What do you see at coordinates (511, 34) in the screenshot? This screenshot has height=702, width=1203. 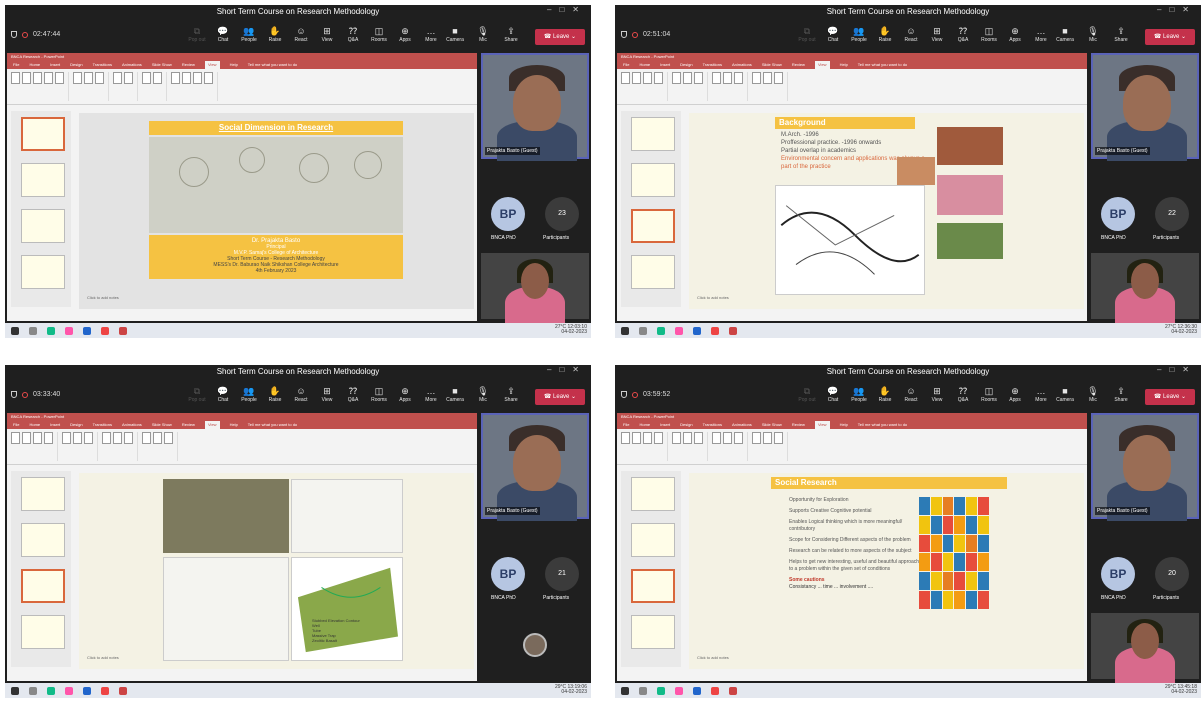 I see `share-button: ⇪ Share` at bounding box center [511, 34].